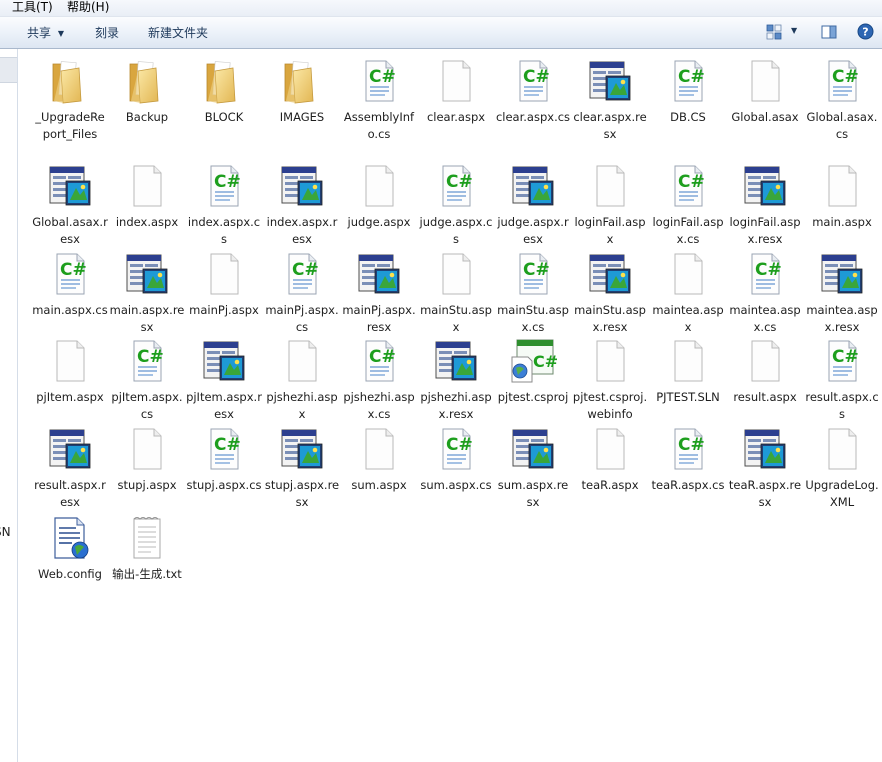  Describe the element at coordinates (610, 230) in the screenshot. I see `file-name-label: loginFail.aspx` at that location.